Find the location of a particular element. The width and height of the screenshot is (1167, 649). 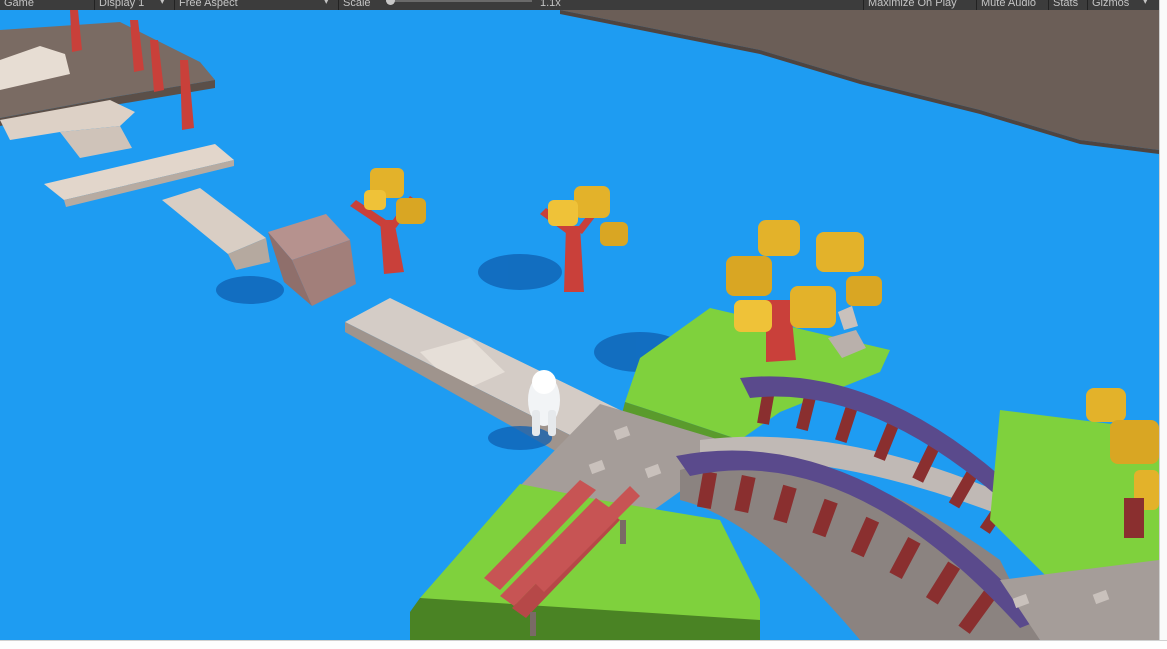

maximize-on-play-toggle: Maximize On Play is located at coordinates (912, 5).